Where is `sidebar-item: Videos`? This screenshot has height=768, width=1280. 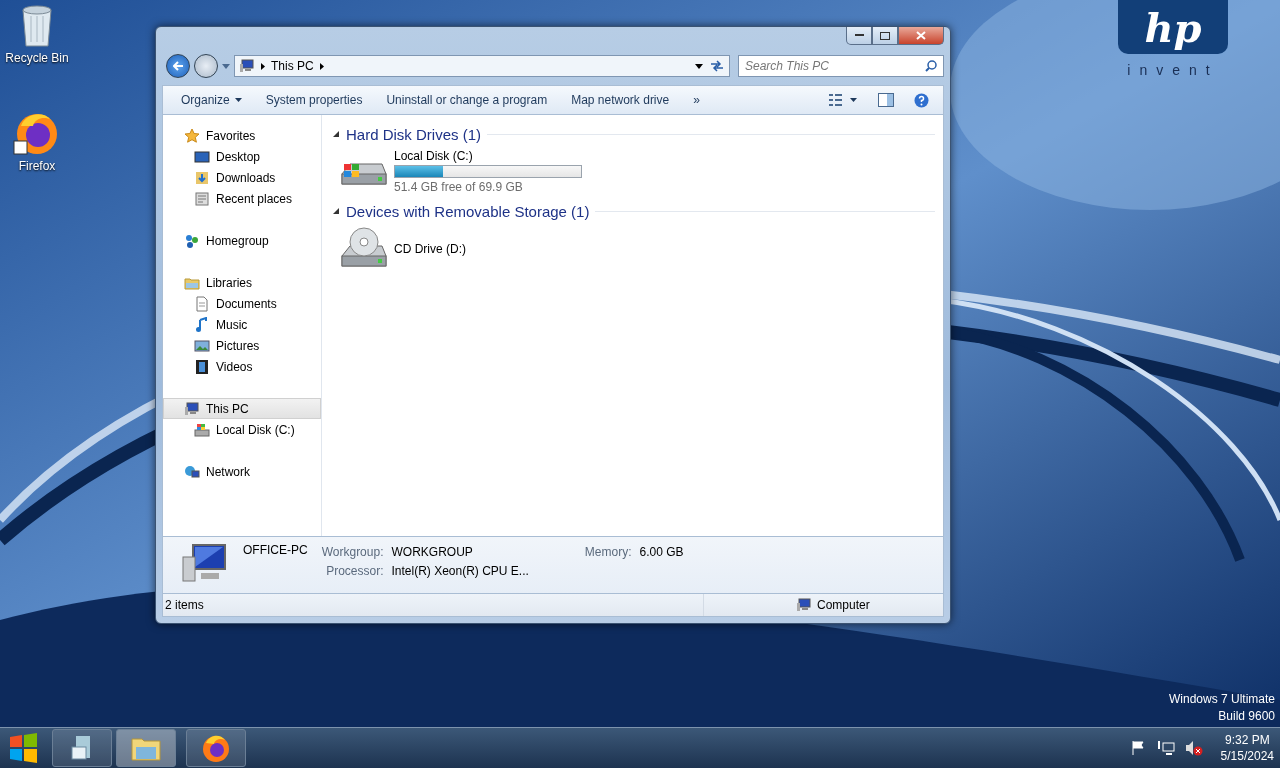
sidebar-item: Videos is located at coordinates (242, 366).